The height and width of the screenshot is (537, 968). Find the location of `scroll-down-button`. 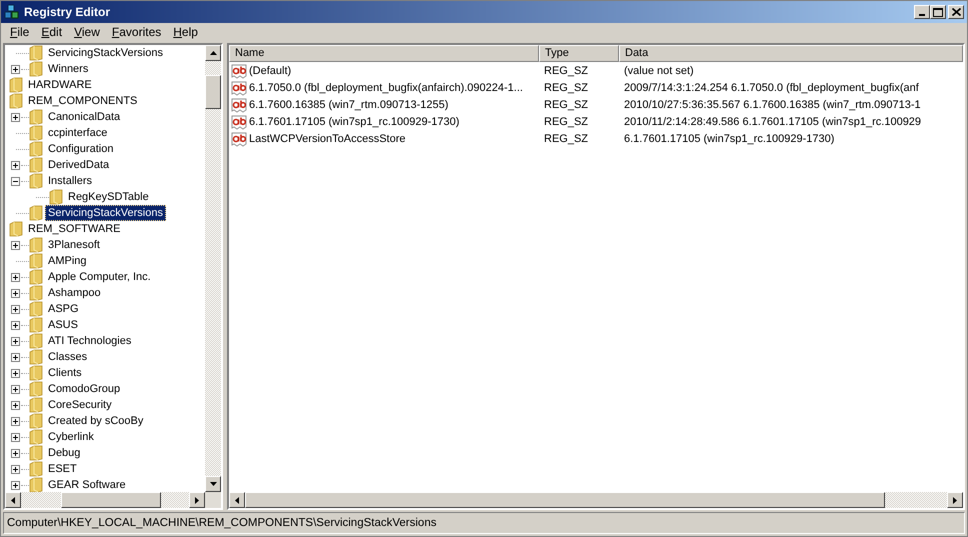

scroll-down-button is located at coordinates (213, 484).